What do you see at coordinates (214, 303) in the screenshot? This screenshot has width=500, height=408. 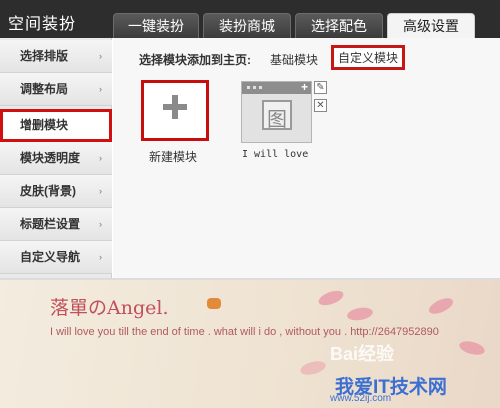 I see `pot-icon` at bounding box center [214, 303].